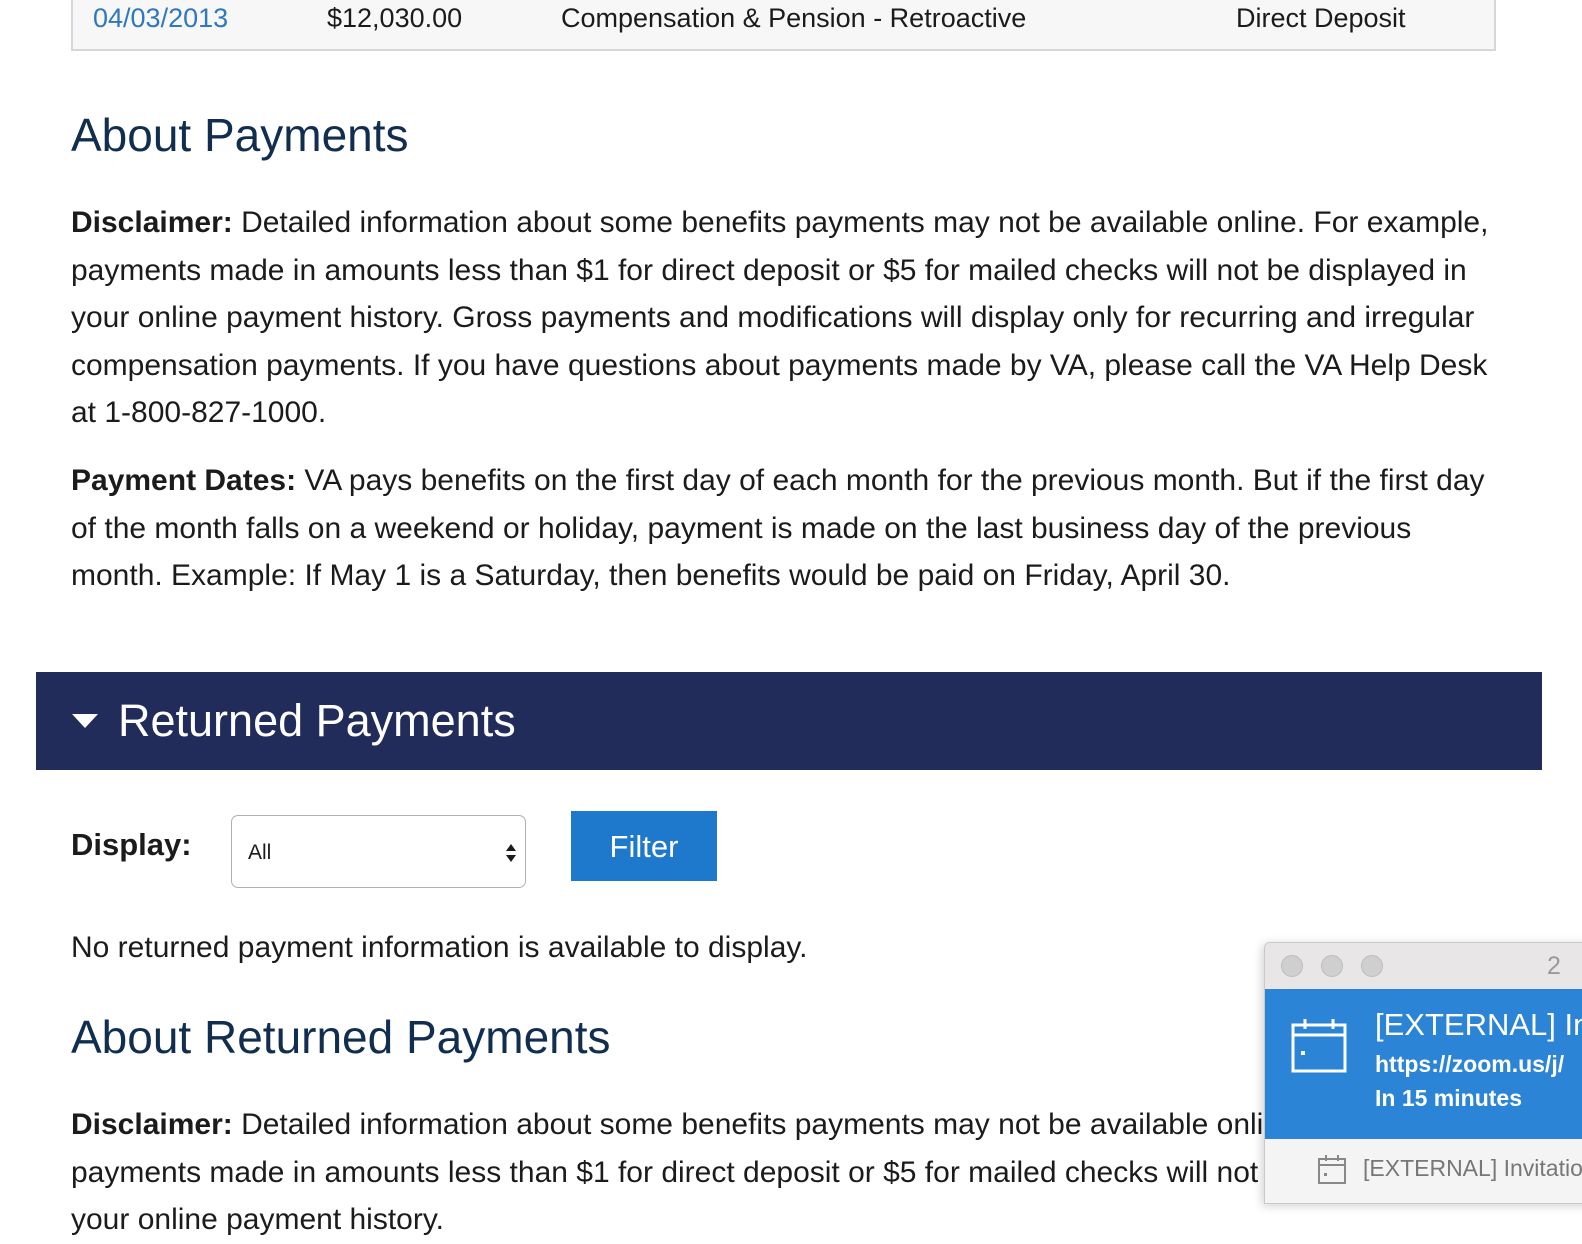 The width and height of the screenshot is (1582, 1244). Describe the element at coordinates (1448, 1098) in the screenshot. I see `event-time: In 15 minutes` at that location.